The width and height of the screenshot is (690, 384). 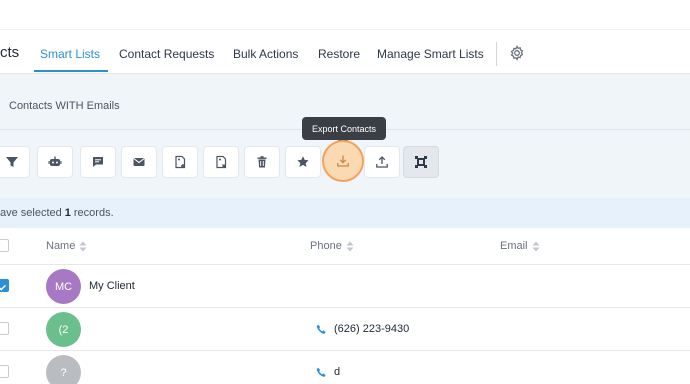 What do you see at coordinates (328, 372) in the screenshot?
I see `contact-phone: d` at bounding box center [328, 372].